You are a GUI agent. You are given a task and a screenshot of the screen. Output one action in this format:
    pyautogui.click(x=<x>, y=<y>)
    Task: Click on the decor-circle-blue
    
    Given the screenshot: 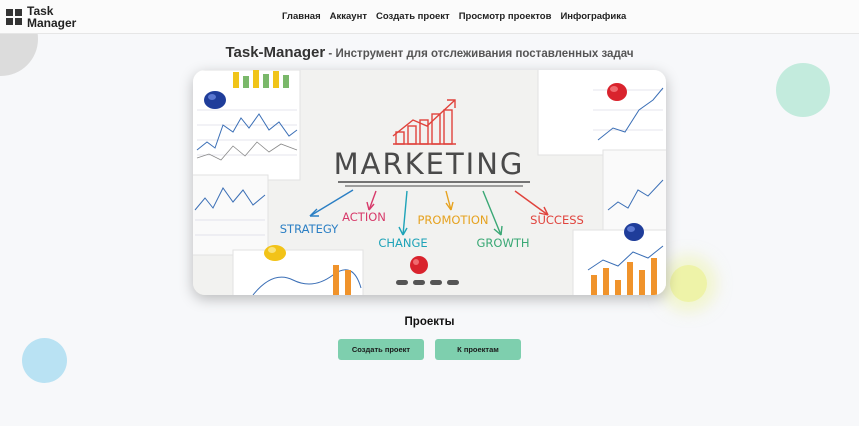 What is the action you would take?
    pyautogui.click(x=44, y=360)
    